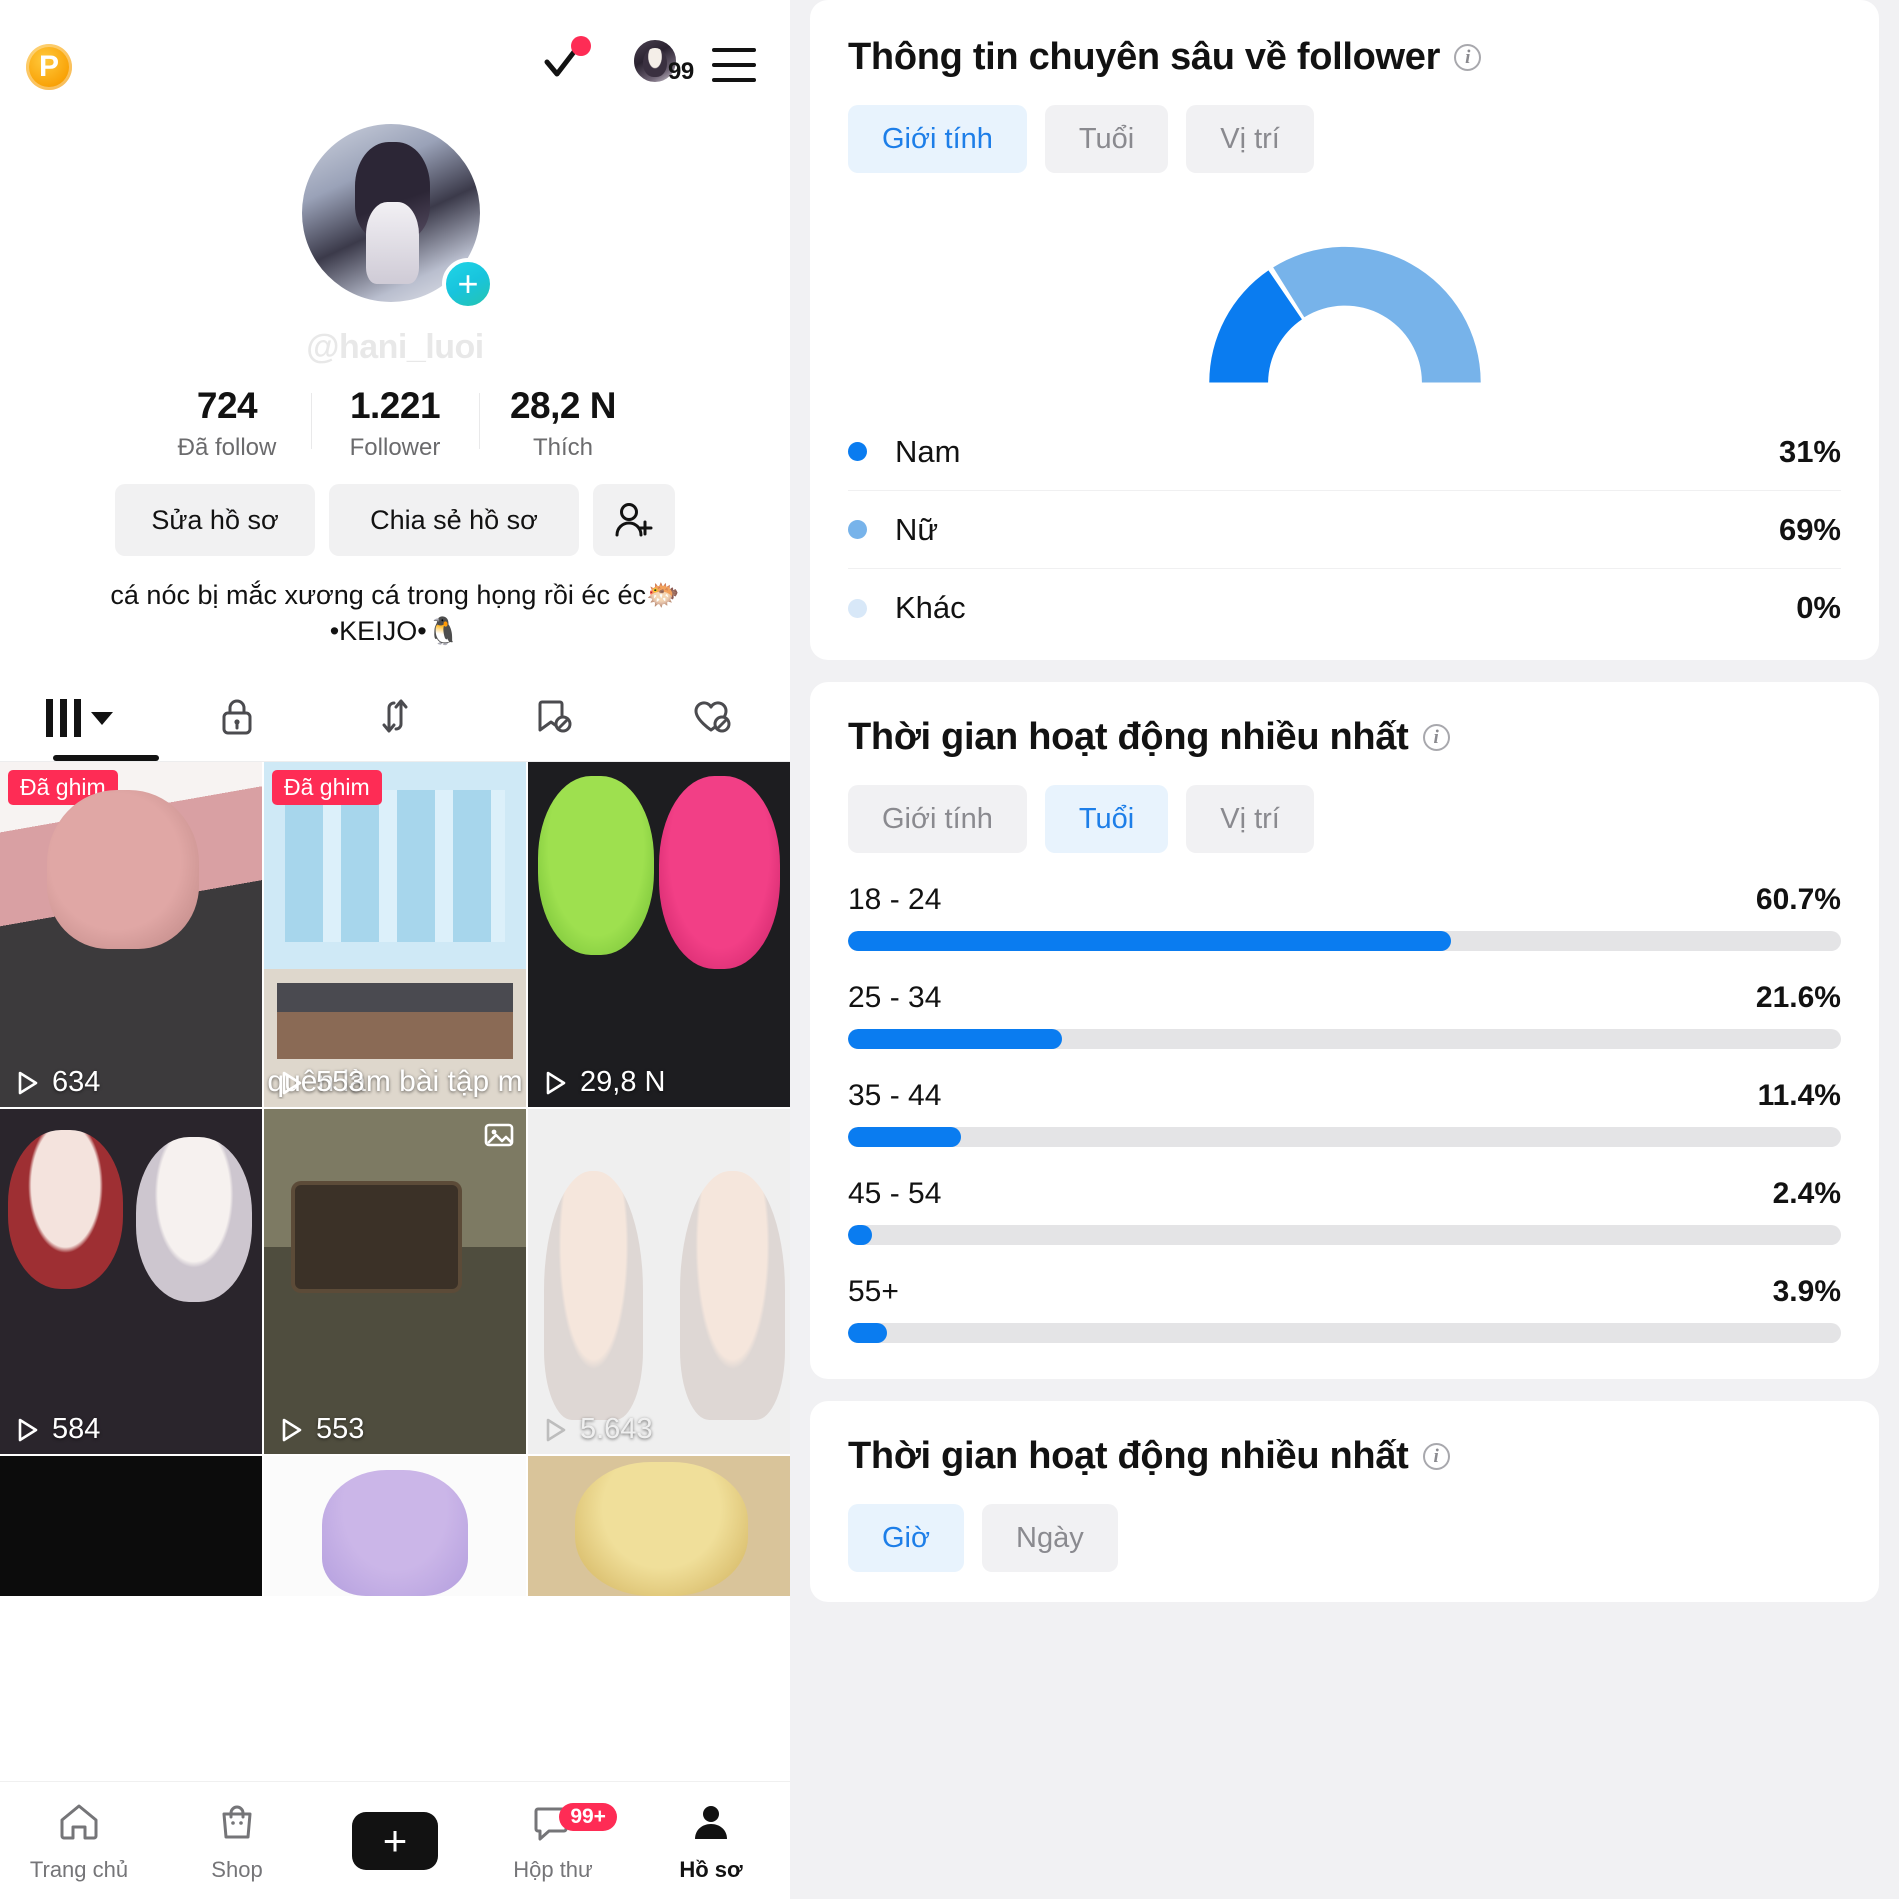 The image size is (1899, 1899). I want to click on grid-posts-icon, so click(63, 718).